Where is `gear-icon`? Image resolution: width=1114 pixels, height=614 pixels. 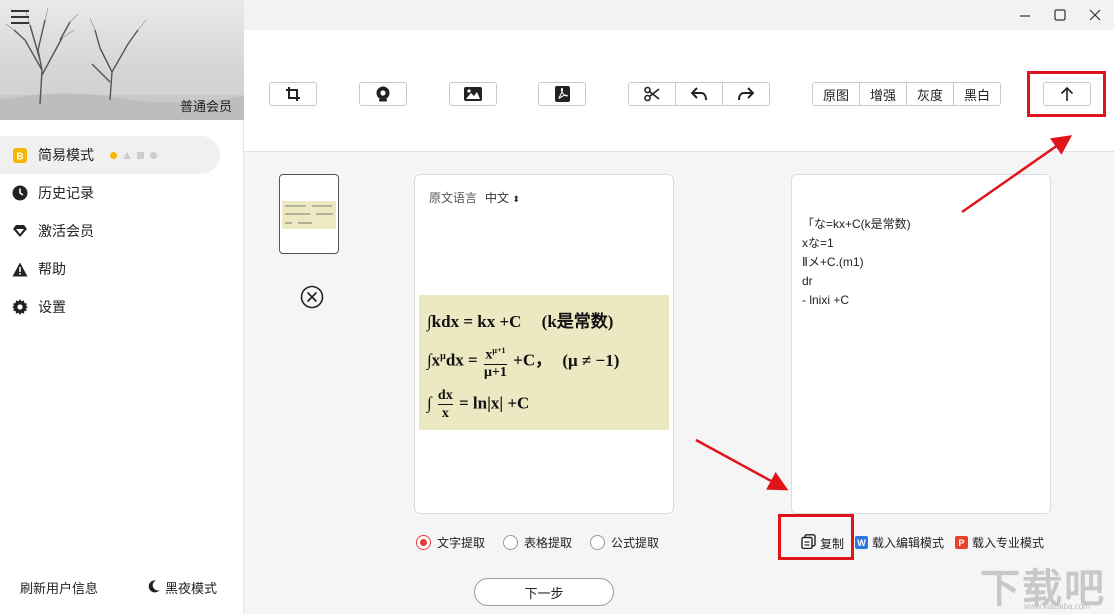 gear-icon is located at coordinates (20, 307).